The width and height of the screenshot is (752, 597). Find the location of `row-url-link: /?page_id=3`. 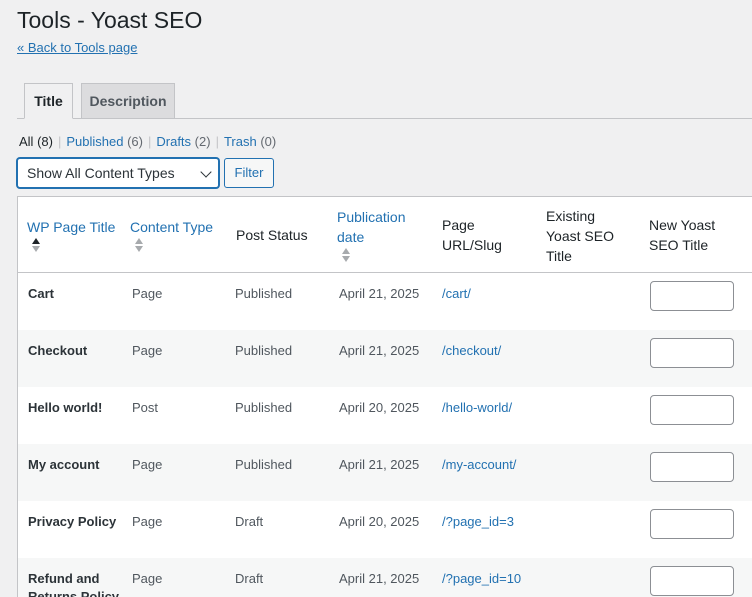

row-url-link: /?page_id=3 is located at coordinates (478, 522).